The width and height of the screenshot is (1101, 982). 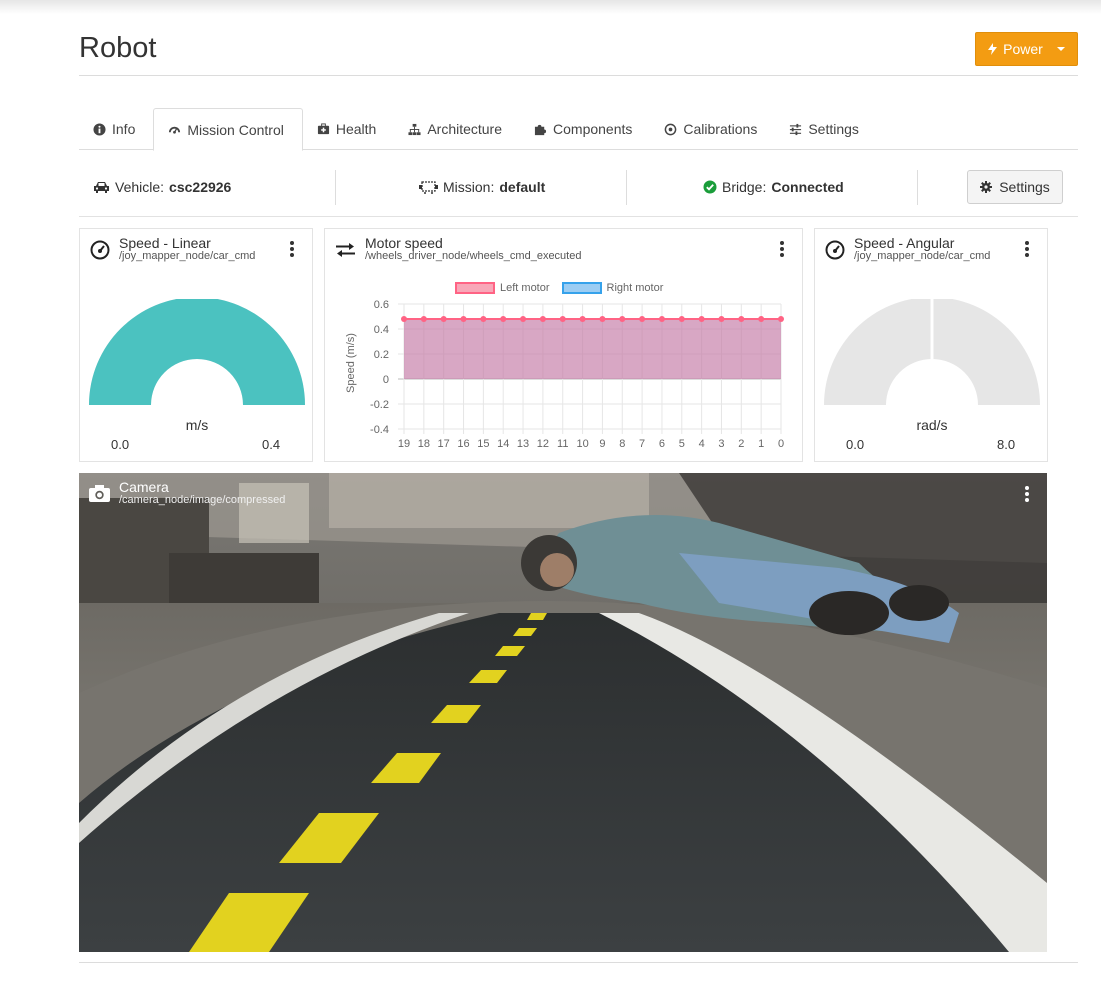 I want to click on tab-label: Architecture, so click(x=465, y=129).